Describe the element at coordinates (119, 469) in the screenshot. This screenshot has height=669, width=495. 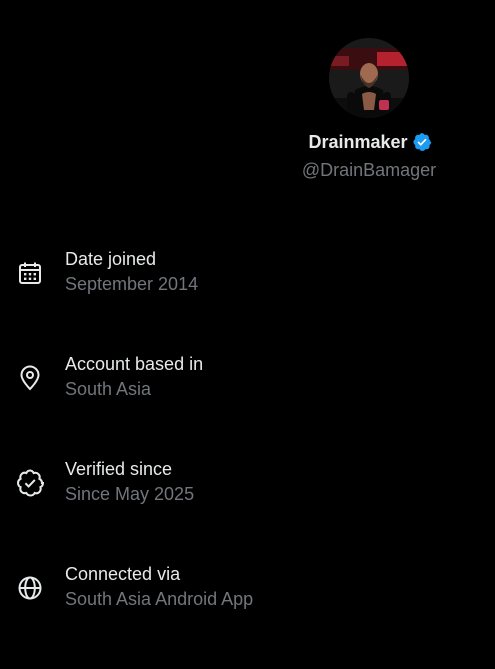
I see `info-title: Verified since` at that location.